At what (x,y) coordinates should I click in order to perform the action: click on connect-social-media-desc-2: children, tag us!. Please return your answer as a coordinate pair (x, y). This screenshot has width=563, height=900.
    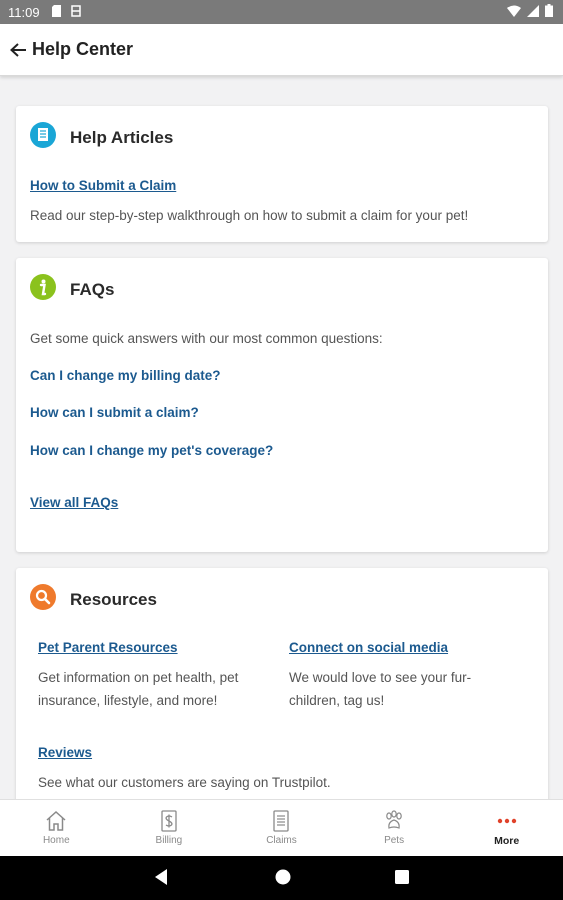
    Looking at the image, I should click on (337, 700).